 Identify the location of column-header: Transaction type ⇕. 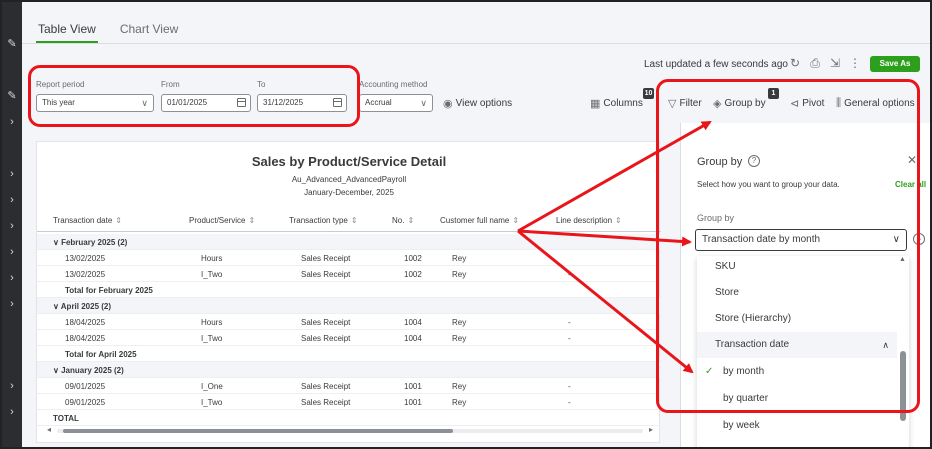
(323, 220).